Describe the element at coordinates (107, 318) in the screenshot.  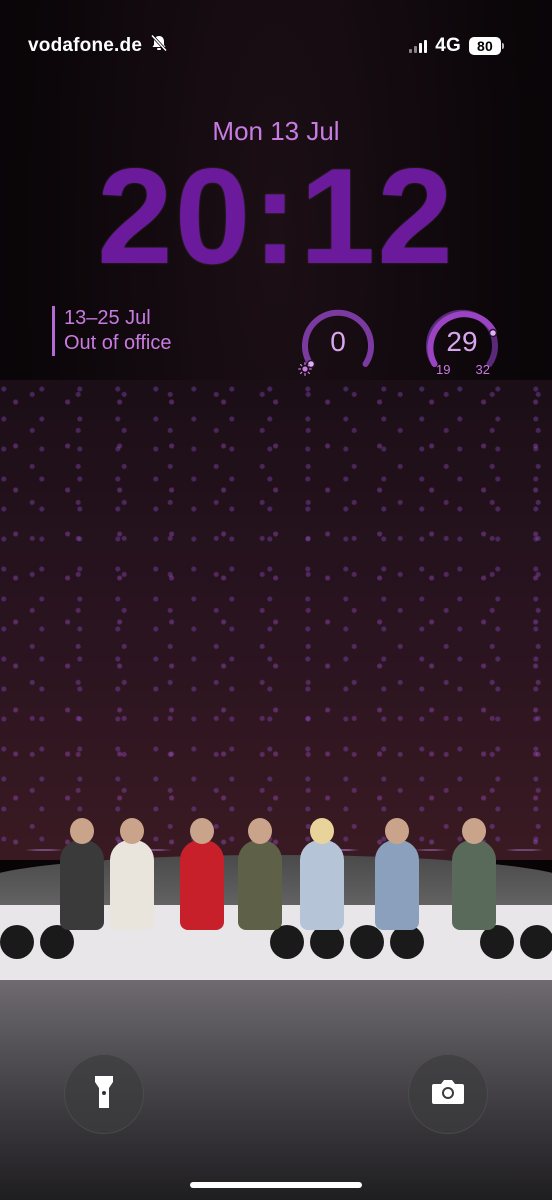
I see `calendar-range: 13–25 Jul` at that location.